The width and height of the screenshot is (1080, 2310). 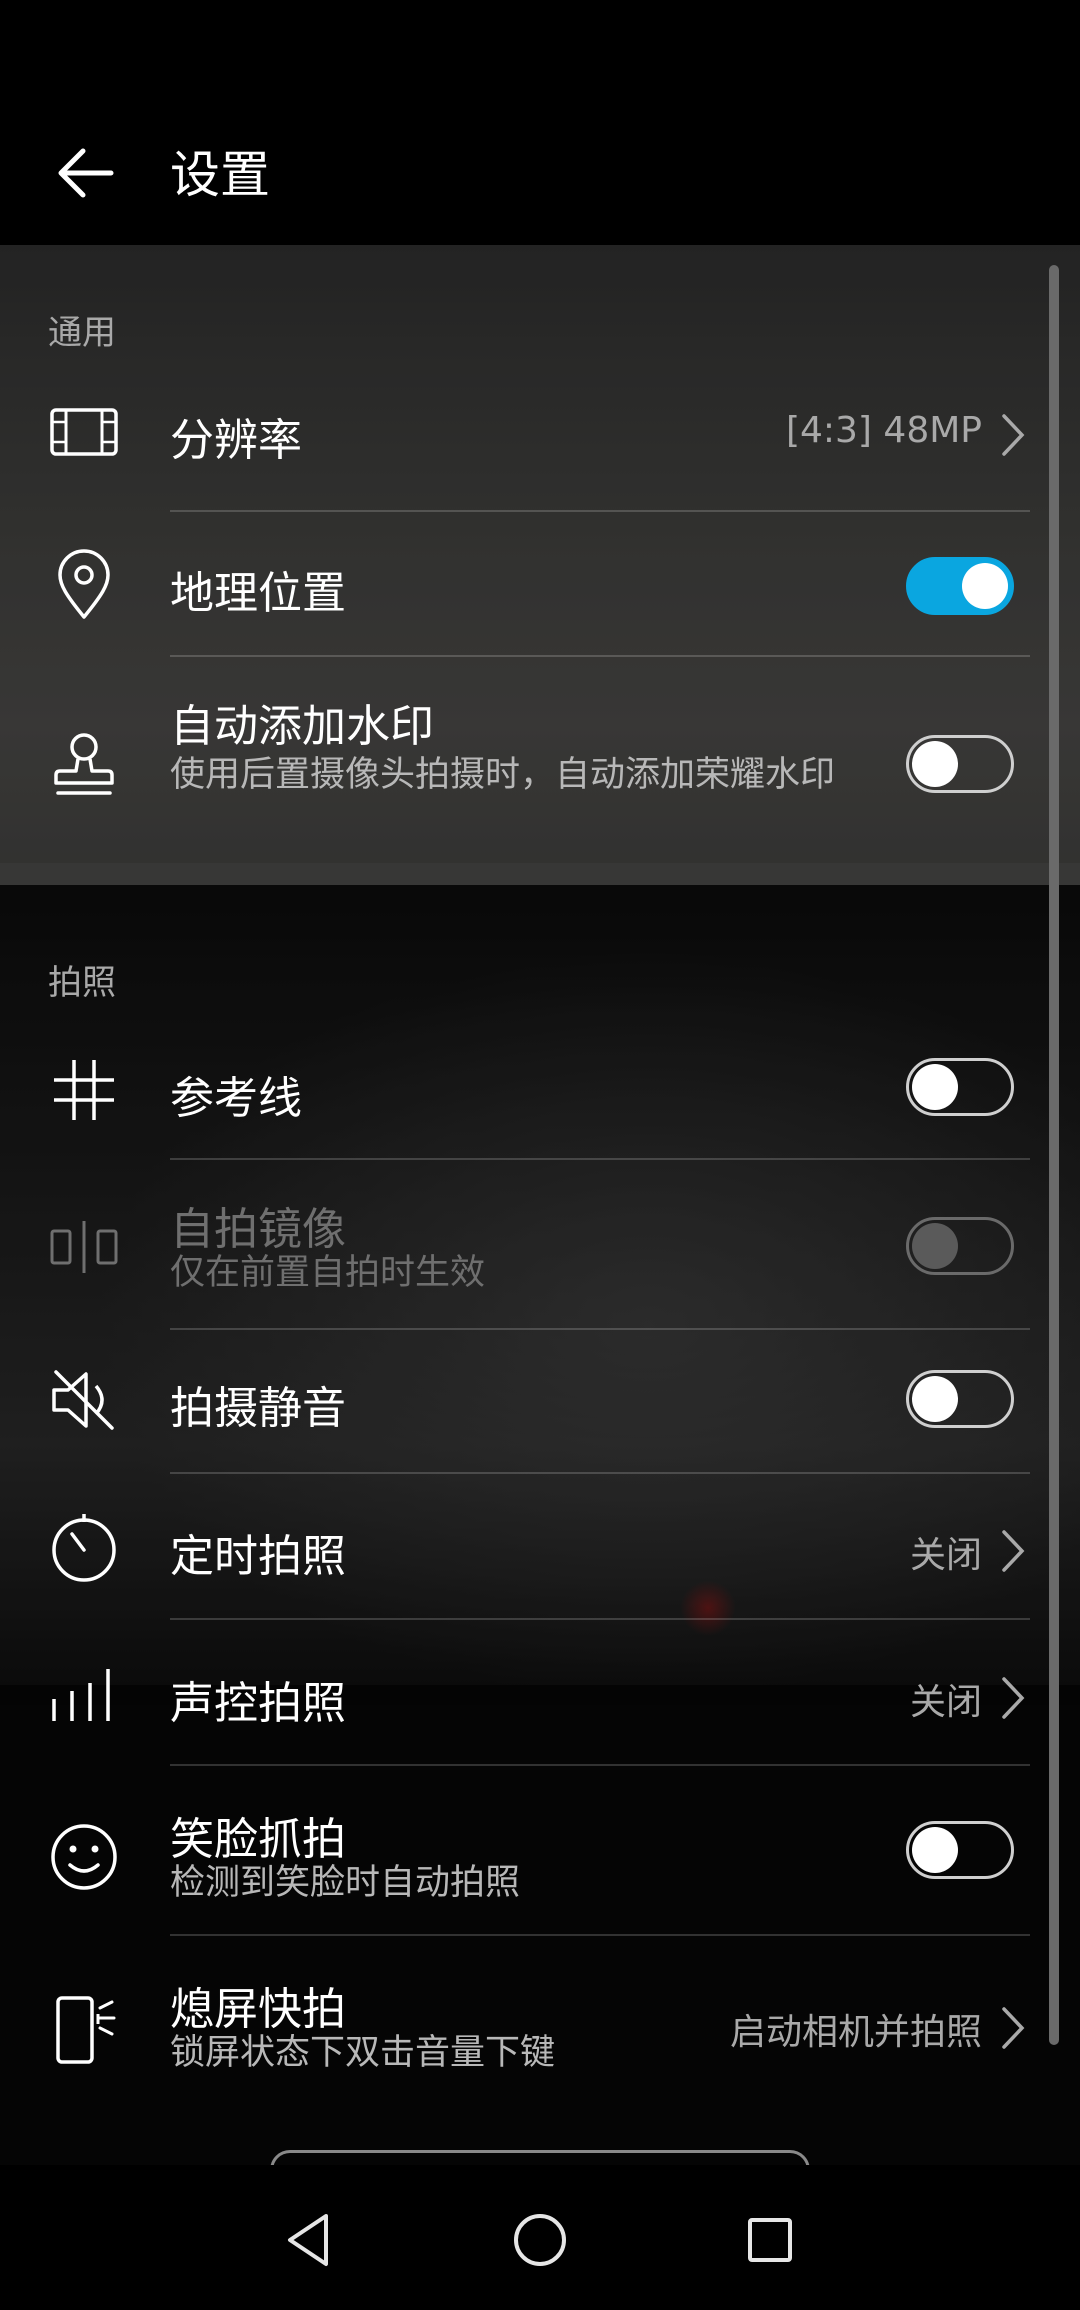 What do you see at coordinates (84, 1247) in the screenshot?
I see `mirror-icon` at bounding box center [84, 1247].